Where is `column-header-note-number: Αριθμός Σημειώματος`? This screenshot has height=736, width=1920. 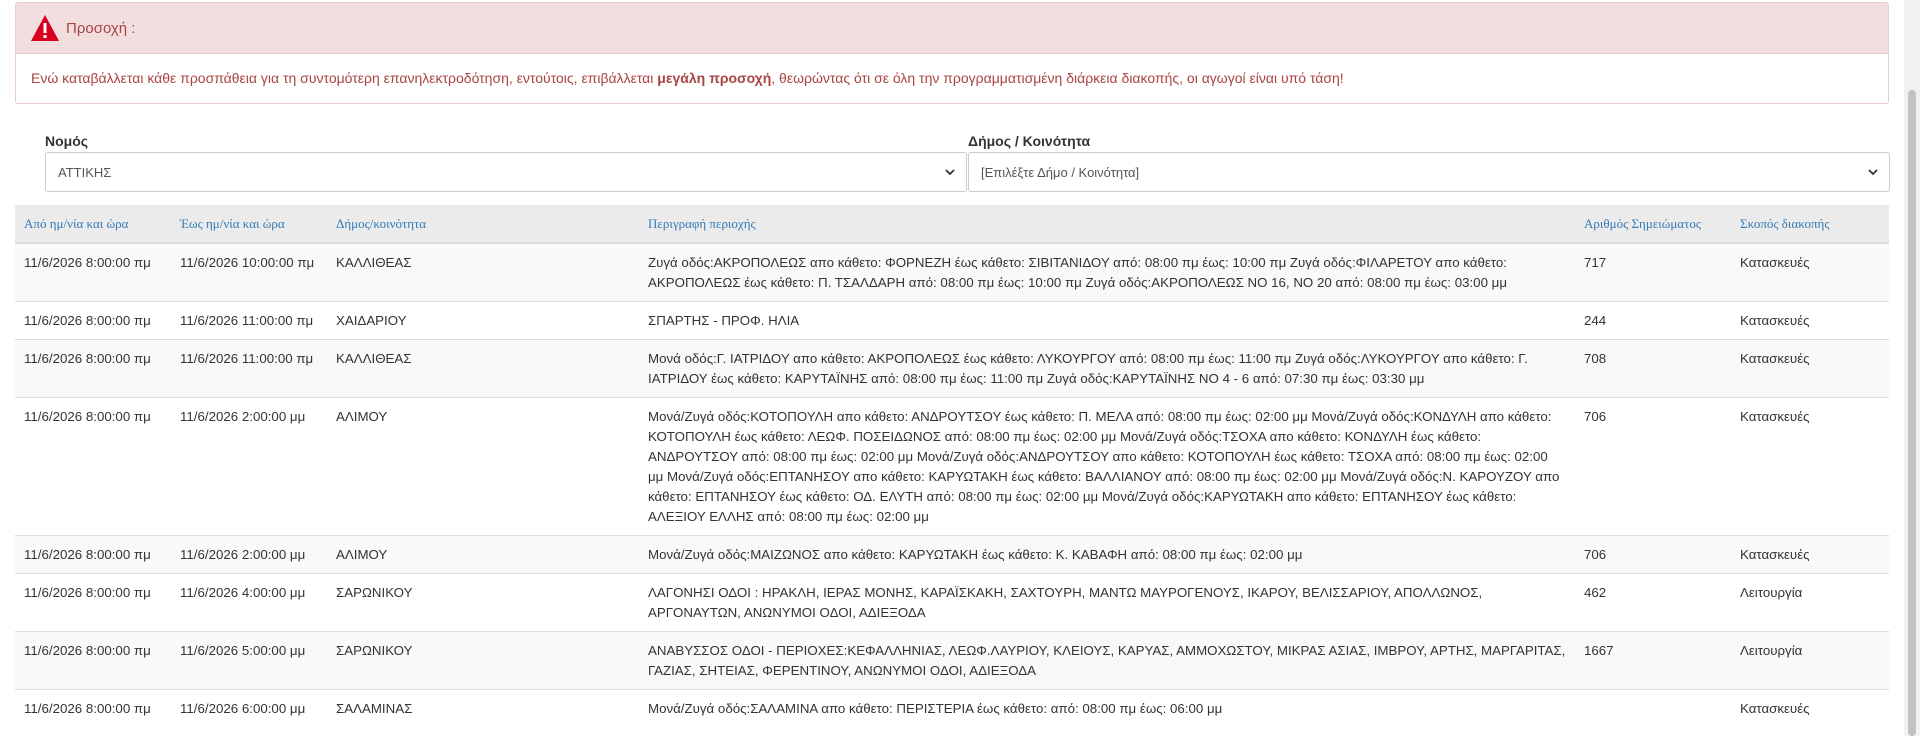
column-header-note-number: Αριθμός Σημειώματος is located at coordinates (1653, 224).